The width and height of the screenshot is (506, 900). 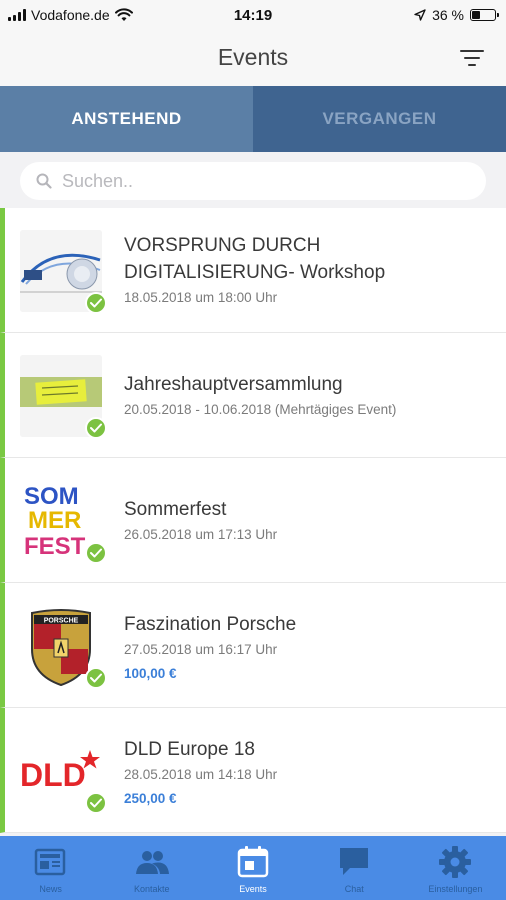 What do you see at coordinates (54, 520) in the screenshot?
I see `sommerfest-logo-line: MER` at bounding box center [54, 520].